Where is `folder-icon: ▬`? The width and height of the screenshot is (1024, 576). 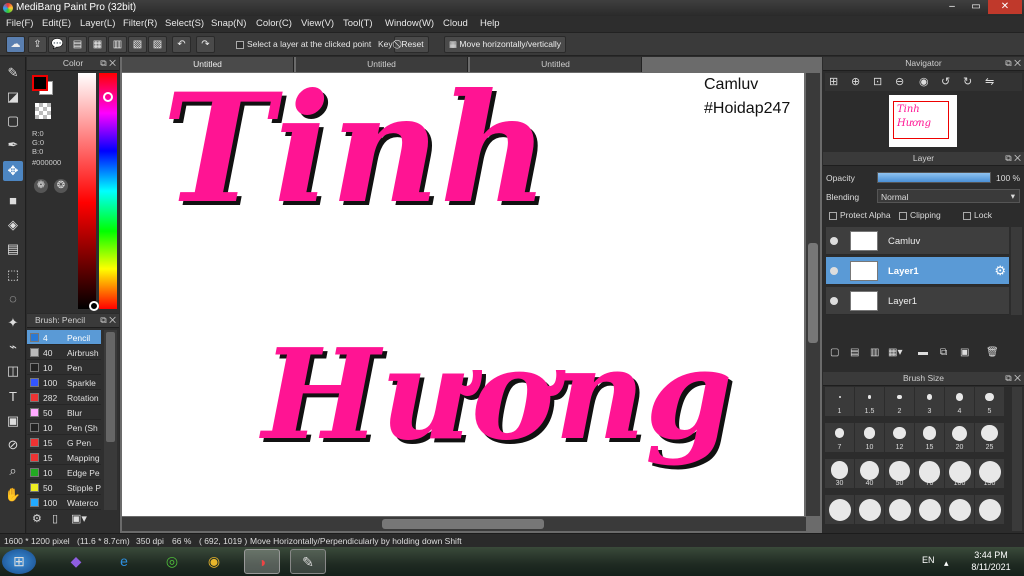
folder-icon: ▬ is located at coordinates (923, 352).